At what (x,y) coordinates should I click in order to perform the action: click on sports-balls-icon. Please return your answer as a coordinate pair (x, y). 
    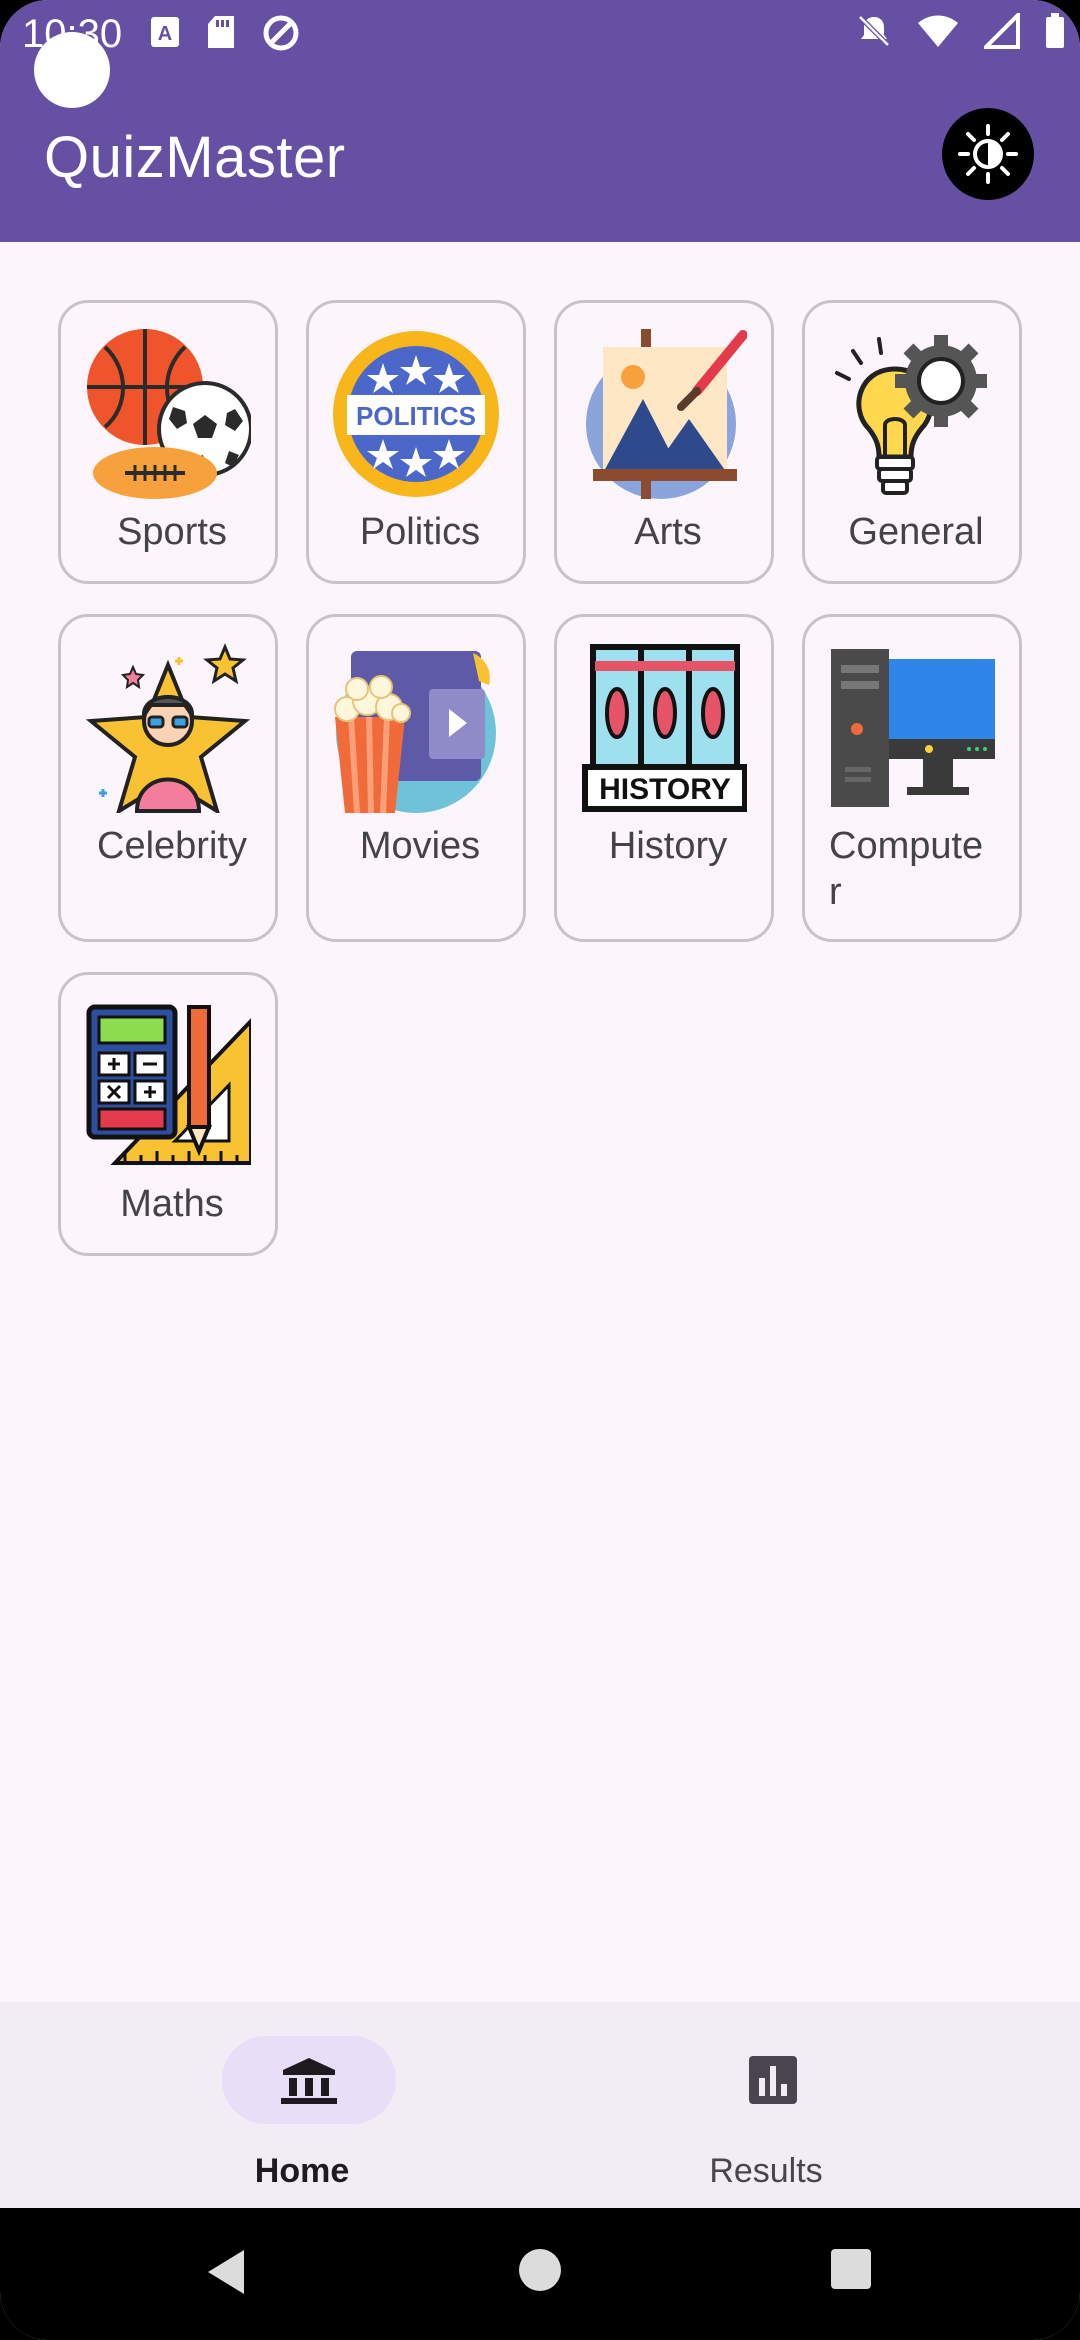
    Looking at the image, I should click on (169, 414).